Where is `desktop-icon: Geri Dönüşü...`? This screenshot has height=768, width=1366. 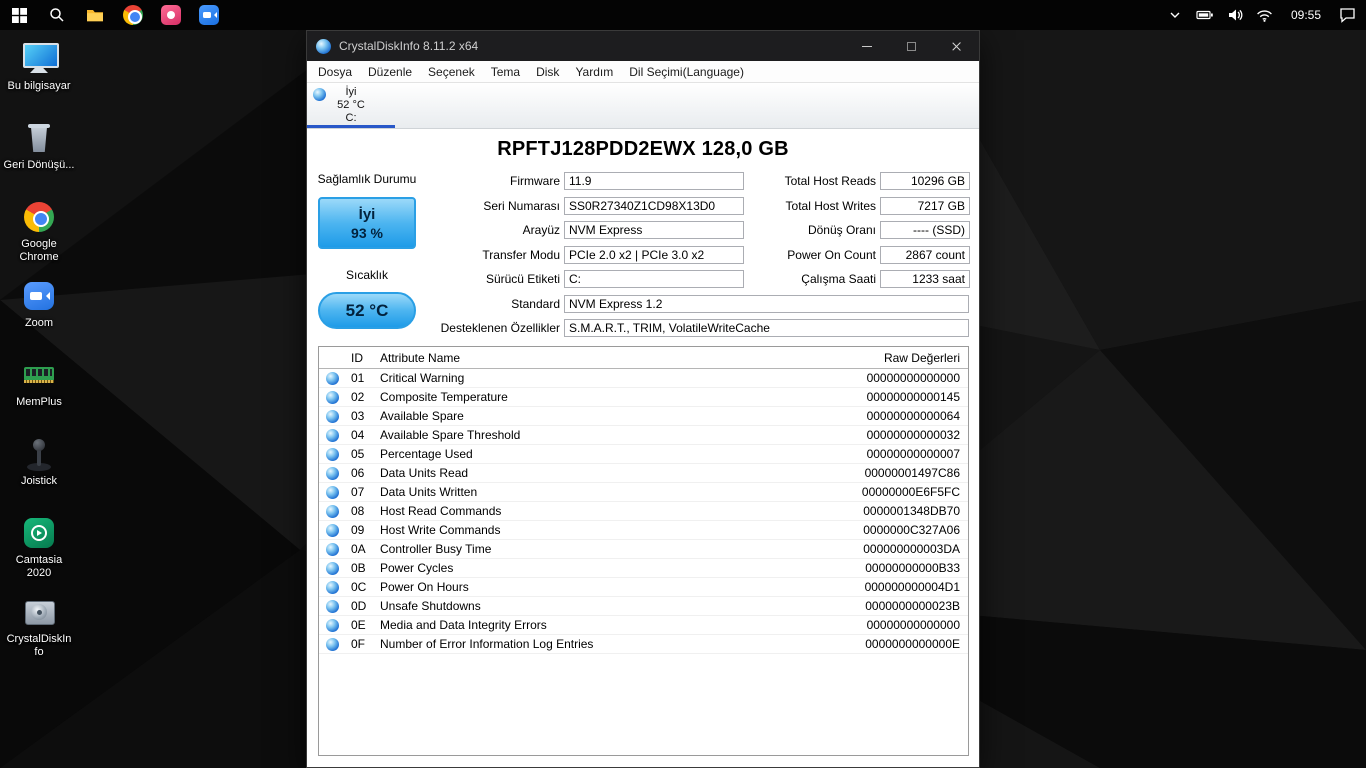
desktop-icon: Geri Dönüşü... is located at coordinates (39, 154).